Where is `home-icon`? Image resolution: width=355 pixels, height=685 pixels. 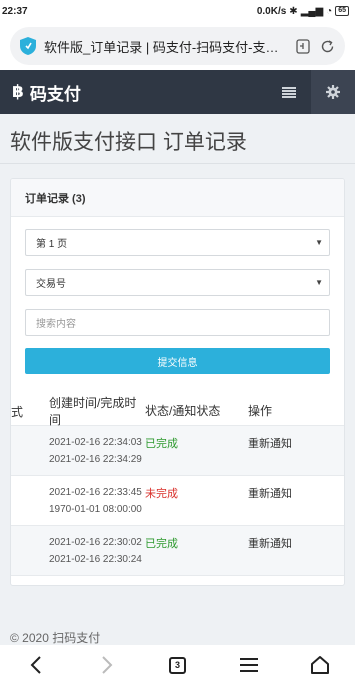
home-icon is located at coordinates (319, 665).